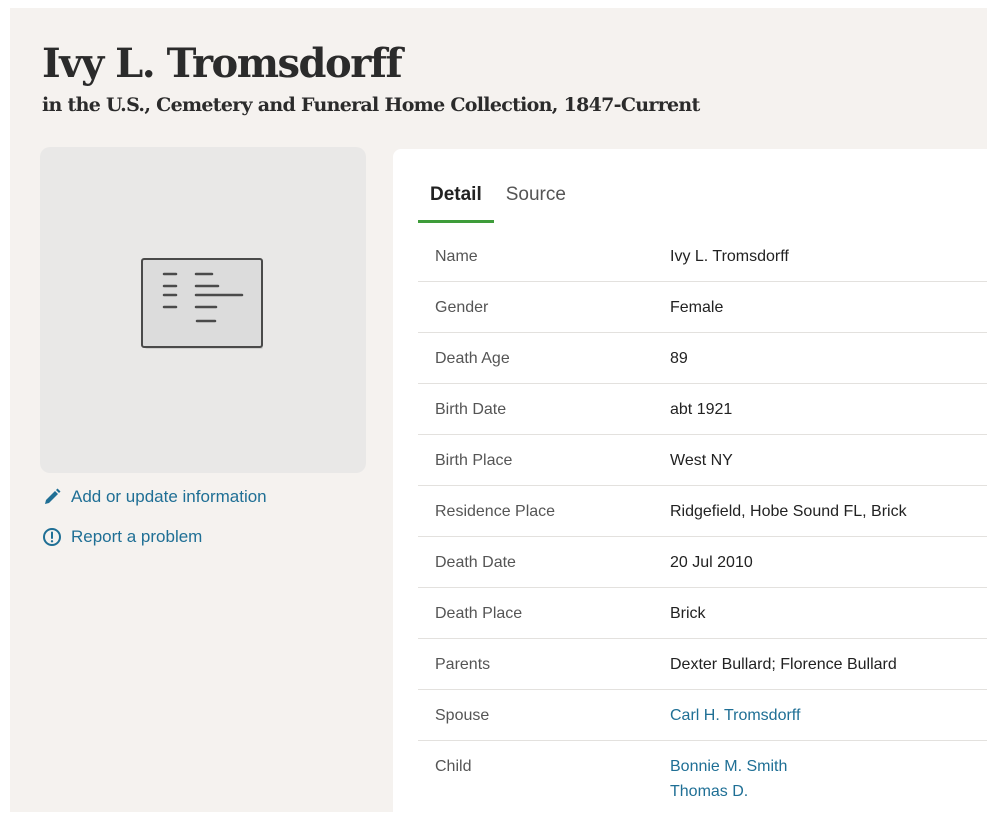  I want to click on record-image-placeholder, so click(203, 310).